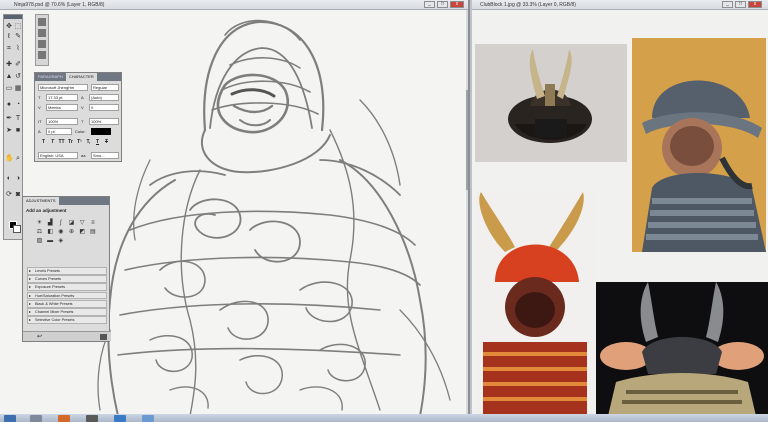  What do you see at coordinates (63, 87) in the screenshot?
I see `font-family-select: Microsoft JhengHei` at bounding box center [63, 87].